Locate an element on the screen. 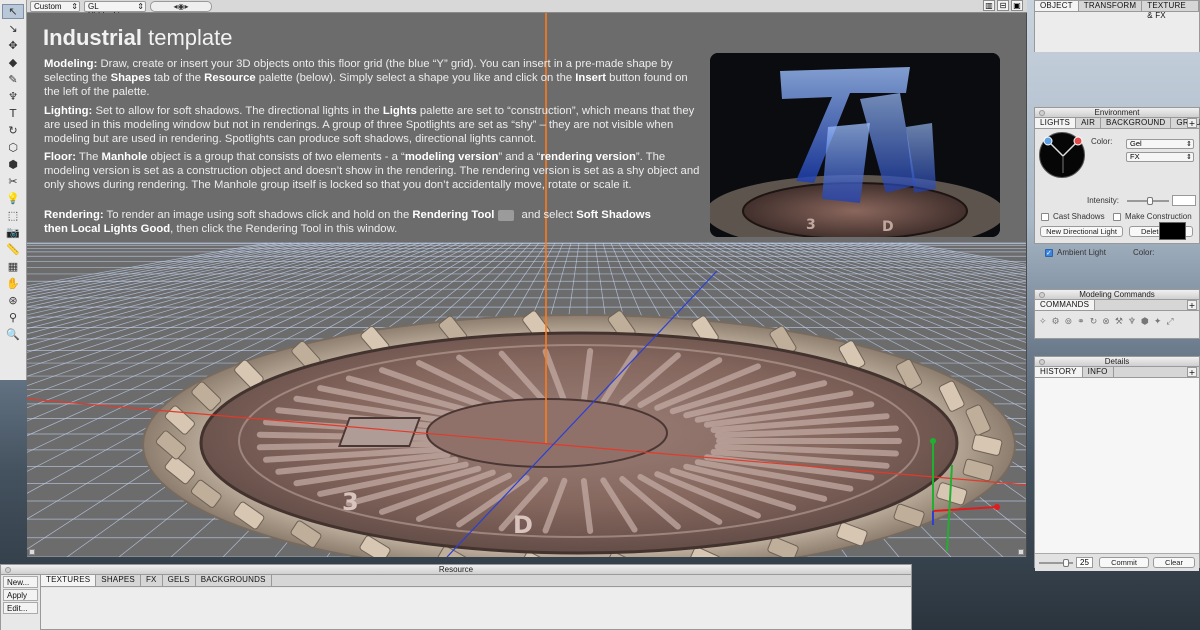  environment-title-bar: Environment is located at coordinates (1117, 113).